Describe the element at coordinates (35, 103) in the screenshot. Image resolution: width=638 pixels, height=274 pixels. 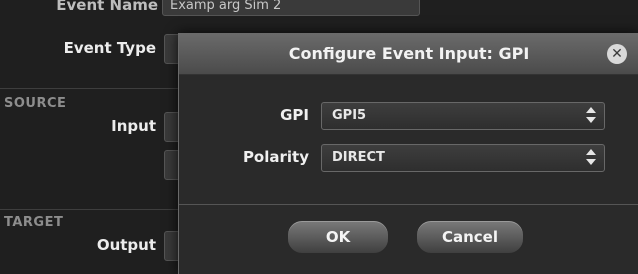
I see `source-section-title: SOURCE` at that location.